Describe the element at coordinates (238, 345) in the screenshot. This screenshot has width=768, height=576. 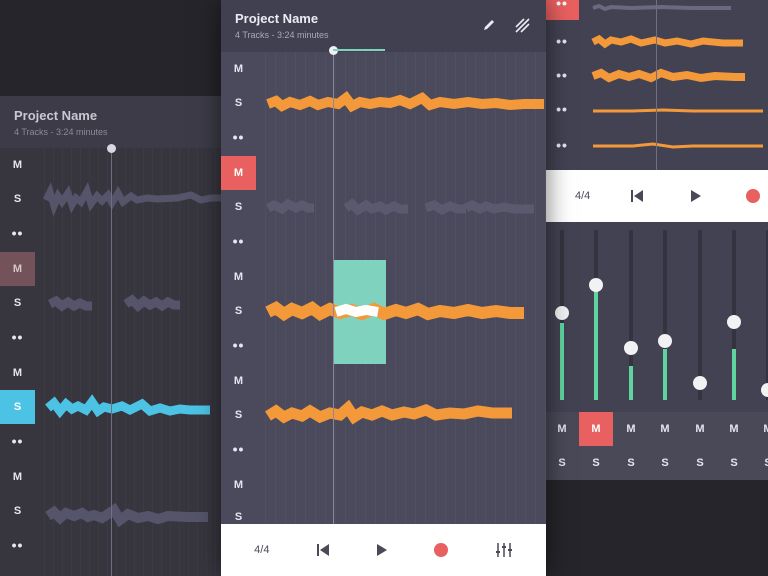
I see `center-more-icon-3: ••` at that location.